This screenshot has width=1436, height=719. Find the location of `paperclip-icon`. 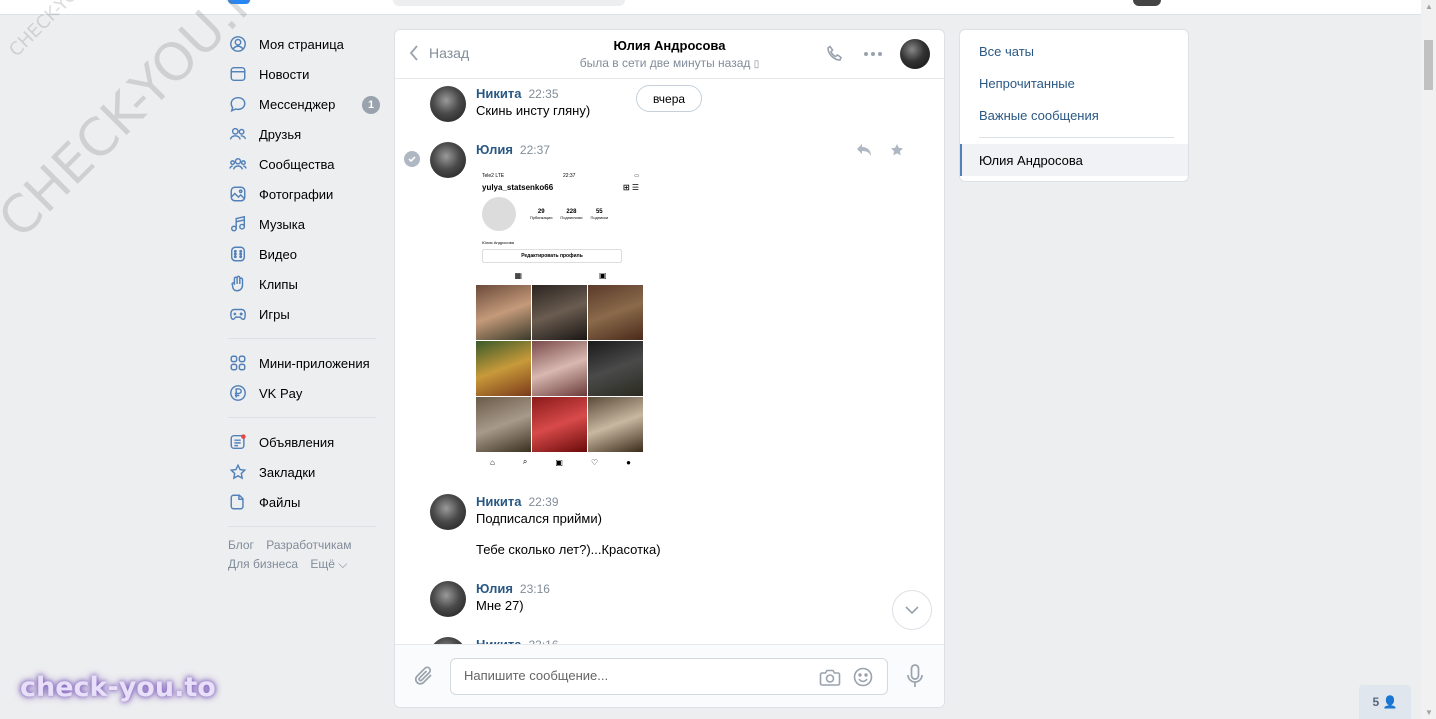

paperclip-icon is located at coordinates (424, 677).